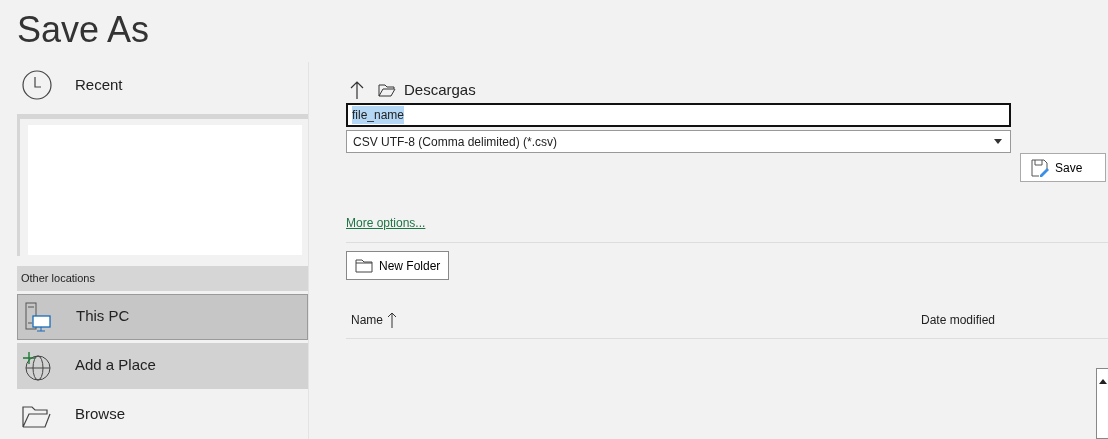  Describe the element at coordinates (398, 265) in the screenshot. I see `new-folder-button: New Folder` at that location.